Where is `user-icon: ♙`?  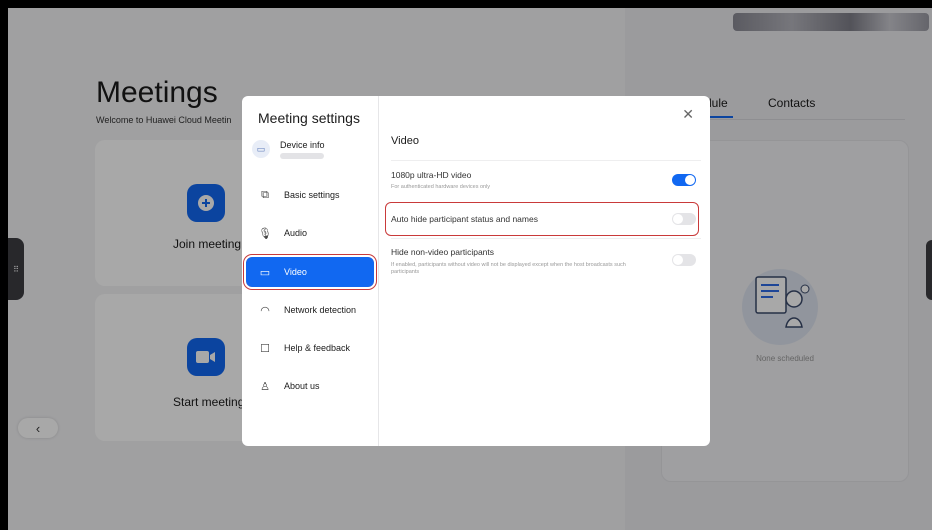
user-icon: ♙ is located at coordinates (265, 386).